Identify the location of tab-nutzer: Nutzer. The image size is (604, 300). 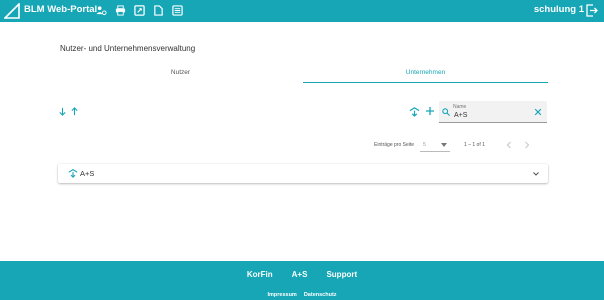
(180, 74).